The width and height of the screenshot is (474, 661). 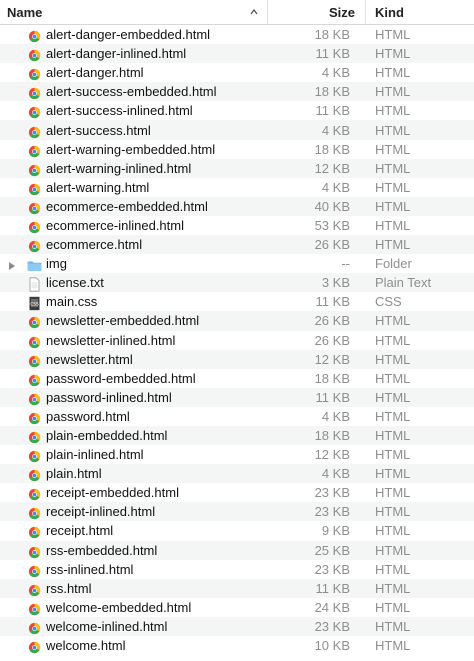 I want to click on file-row: newsletter-embedded.html 26 KB HTML, so click(x=237, y=321).